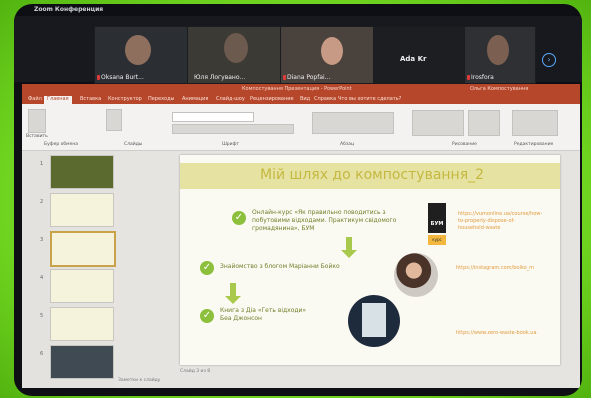 The image size is (591, 398). What do you see at coordinates (372, 175) in the screenshot?
I see `slide-title: Мій шлях до компостування_2` at bounding box center [372, 175].